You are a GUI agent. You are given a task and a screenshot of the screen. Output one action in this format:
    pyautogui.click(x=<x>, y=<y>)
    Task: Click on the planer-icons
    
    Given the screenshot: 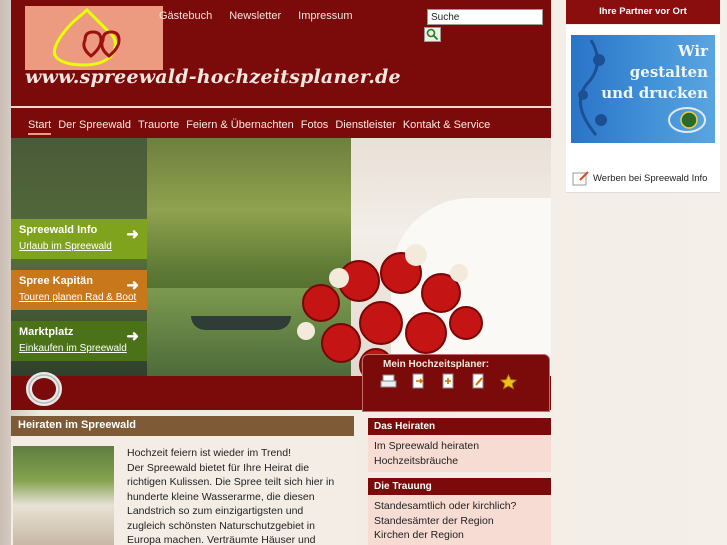 What is the action you would take?
    pyautogui.click(x=448, y=381)
    